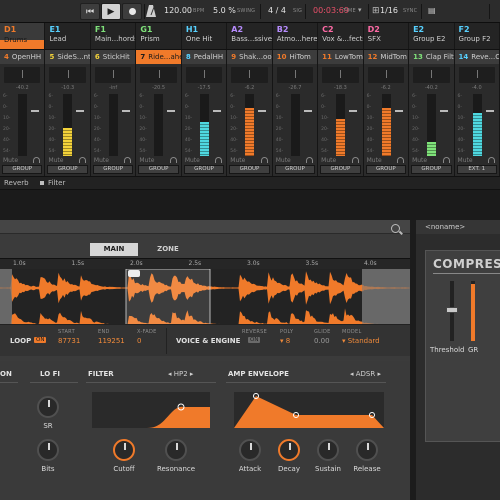 The width and height of the screenshot is (500, 500). What do you see at coordinates (254, 340) in the screenshot?
I see `reverse-toggle: ON` at bounding box center [254, 340].